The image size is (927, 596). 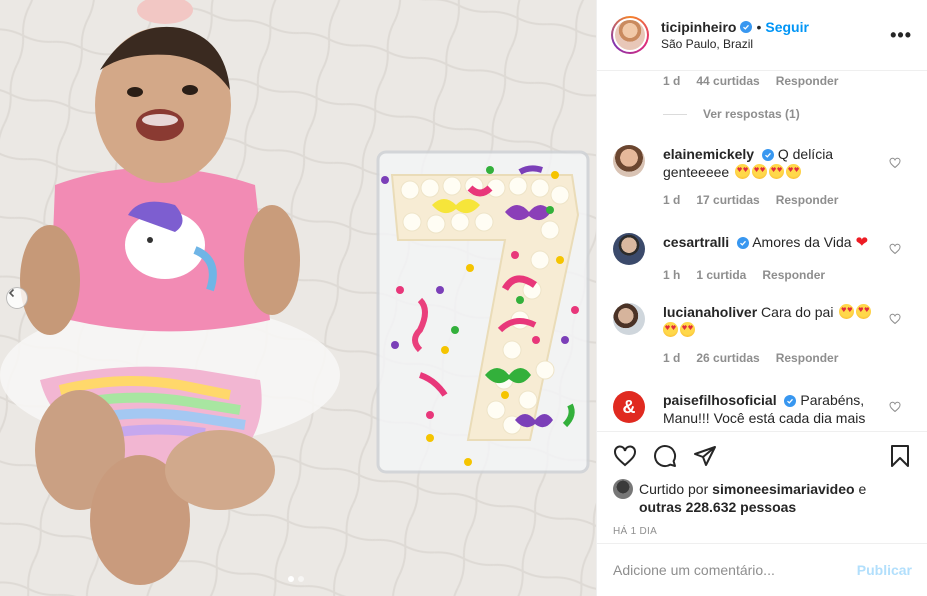 I want to click on add-comment-bar: Adicione um comentário... Publicar, so click(x=762, y=569).